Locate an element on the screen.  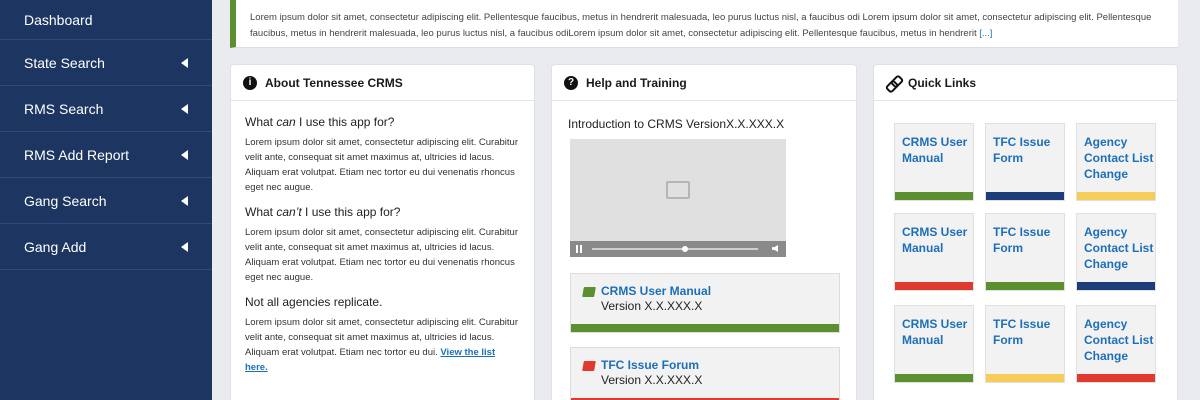
doc-card-crms-manual: CRMS User Manual Version X.X.XXX.X is located at coordinates (705, 303).